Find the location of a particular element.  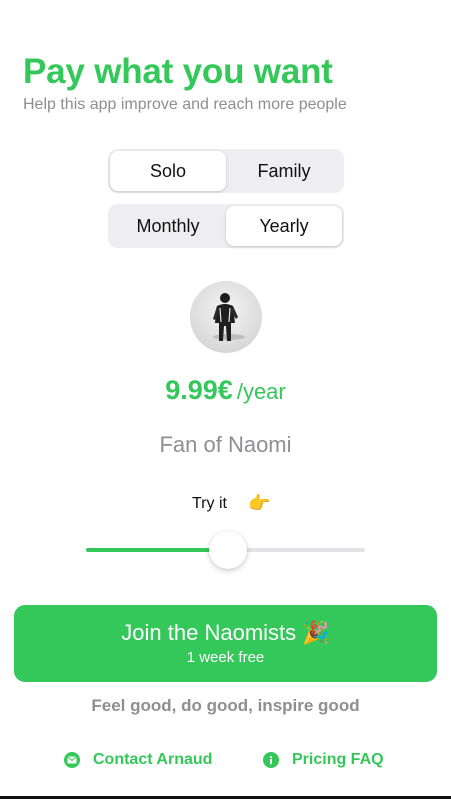

contact-link: Contact Arnaud is located at coordinates (138, 760).